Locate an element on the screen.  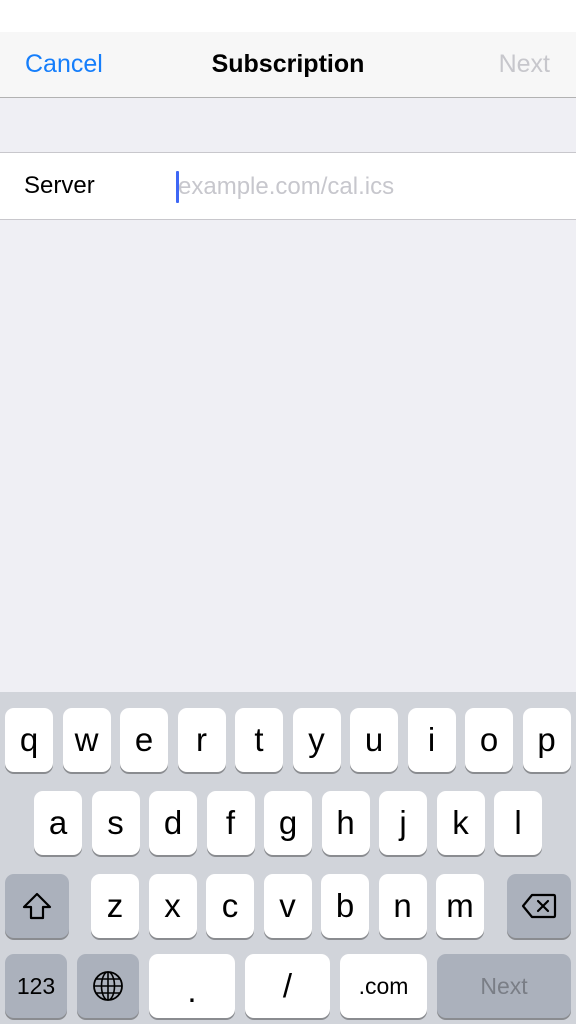
dotcom-key: .com is located at coordinates (383, 986).